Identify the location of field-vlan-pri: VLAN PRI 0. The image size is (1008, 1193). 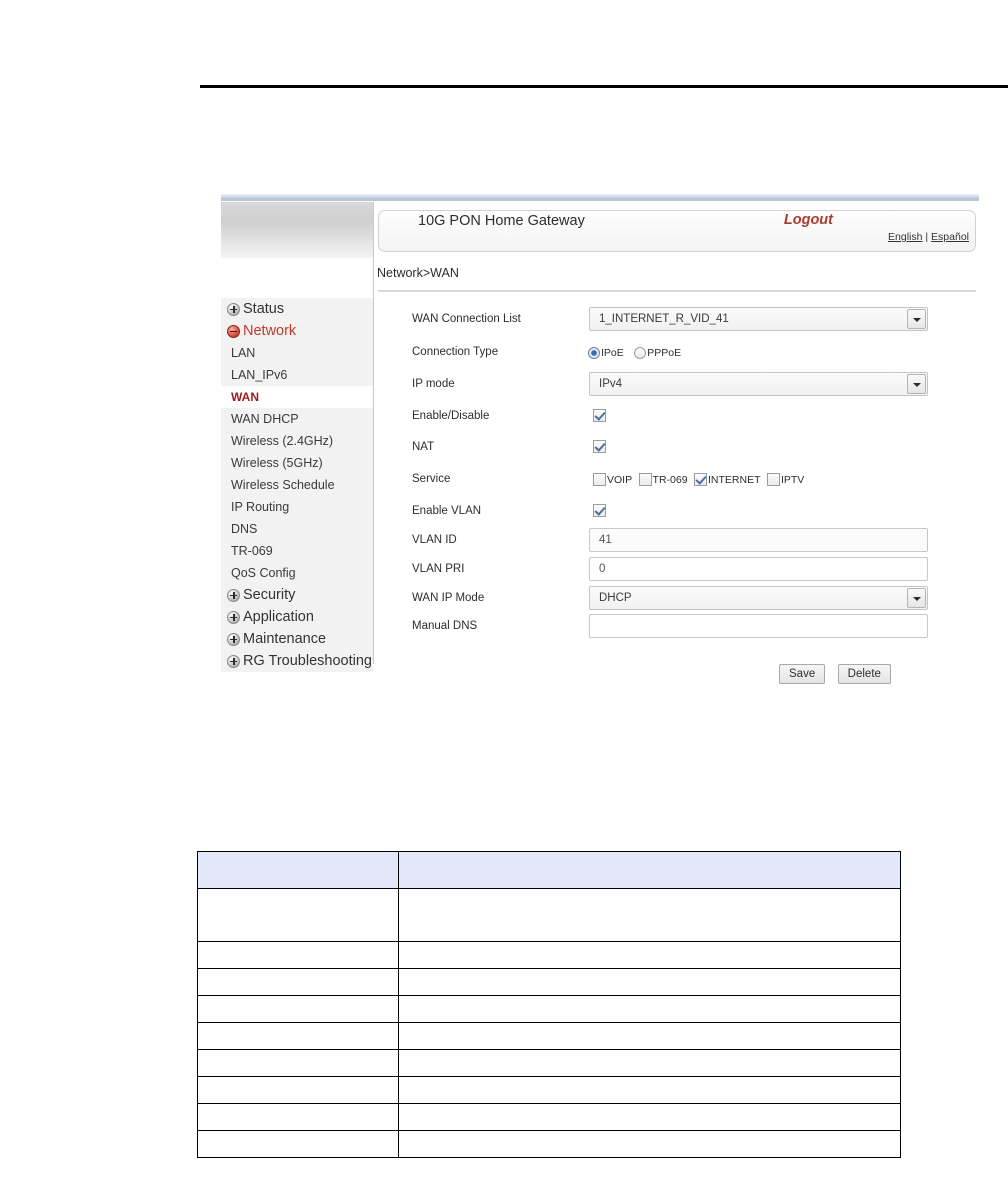
(676, 568).